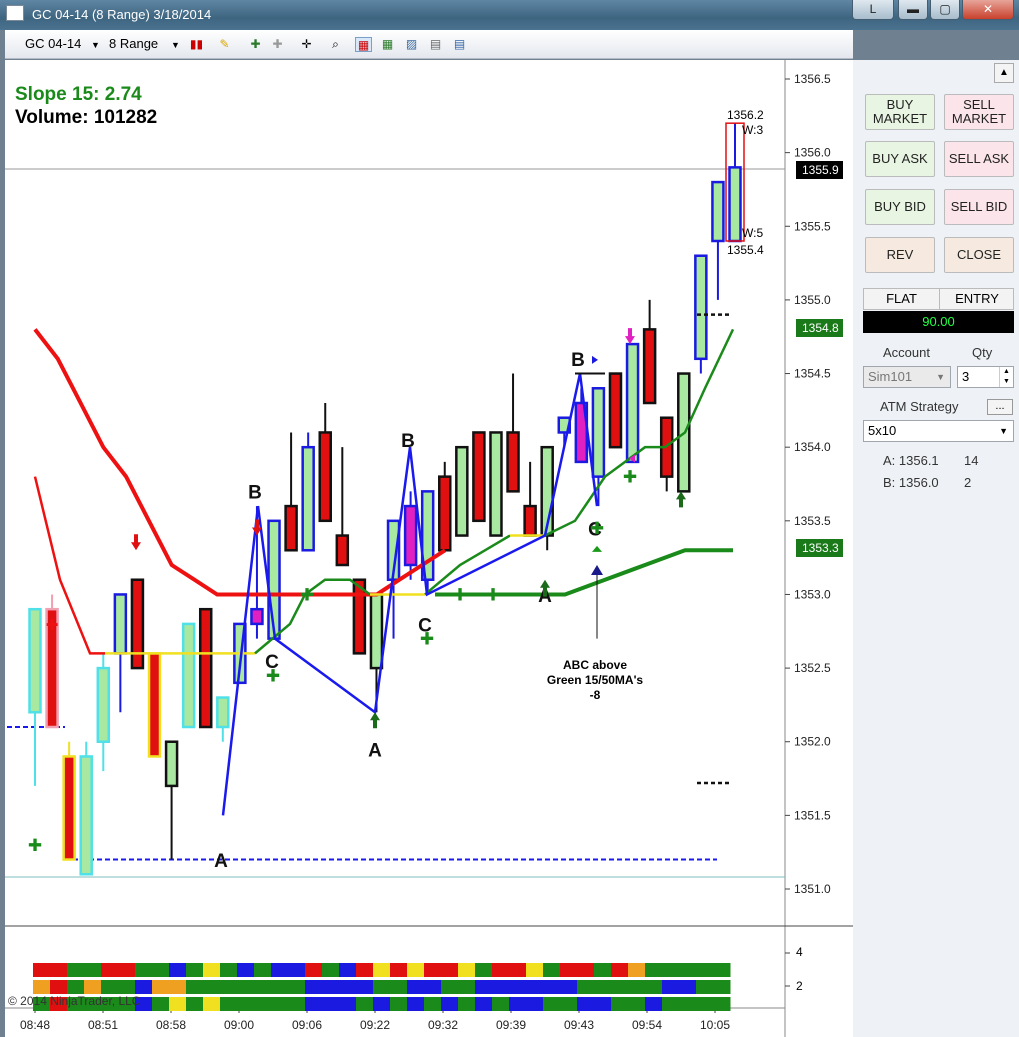 The width and height of the screenshot is (1019, 1037). Describe the element at coordinates (375, 720) in the screenshot. I see `up-arrow-icon` at that location.